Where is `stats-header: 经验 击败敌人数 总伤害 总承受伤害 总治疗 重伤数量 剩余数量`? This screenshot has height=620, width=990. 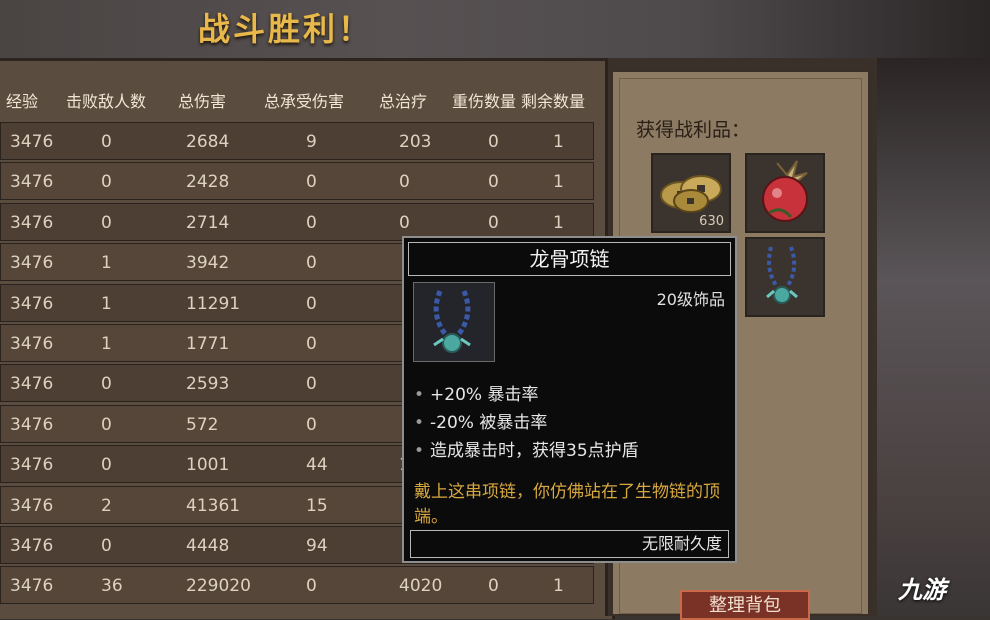
stats-header: 经验 击败敌人数 总伤害 总承受伤害 总治疗 重伤数量 剩余数量 is located at coordinates (302, 101).